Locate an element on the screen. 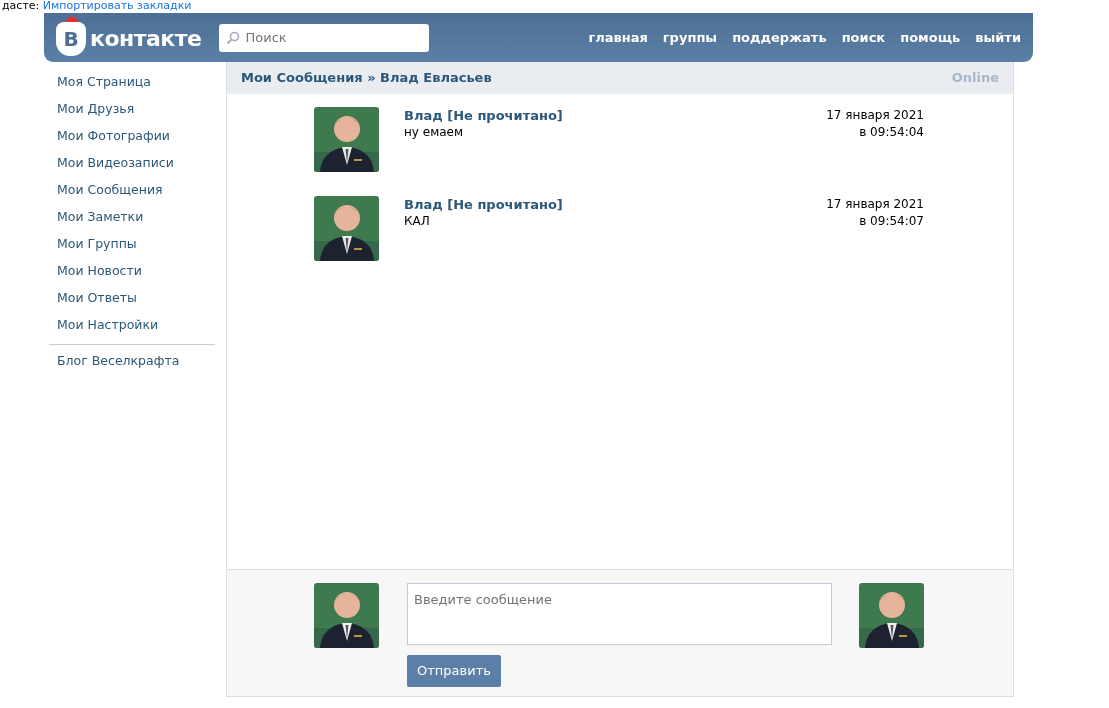  page-title: Мои Сообщения » Влад Евласьев is located at coordinates (366, 78).